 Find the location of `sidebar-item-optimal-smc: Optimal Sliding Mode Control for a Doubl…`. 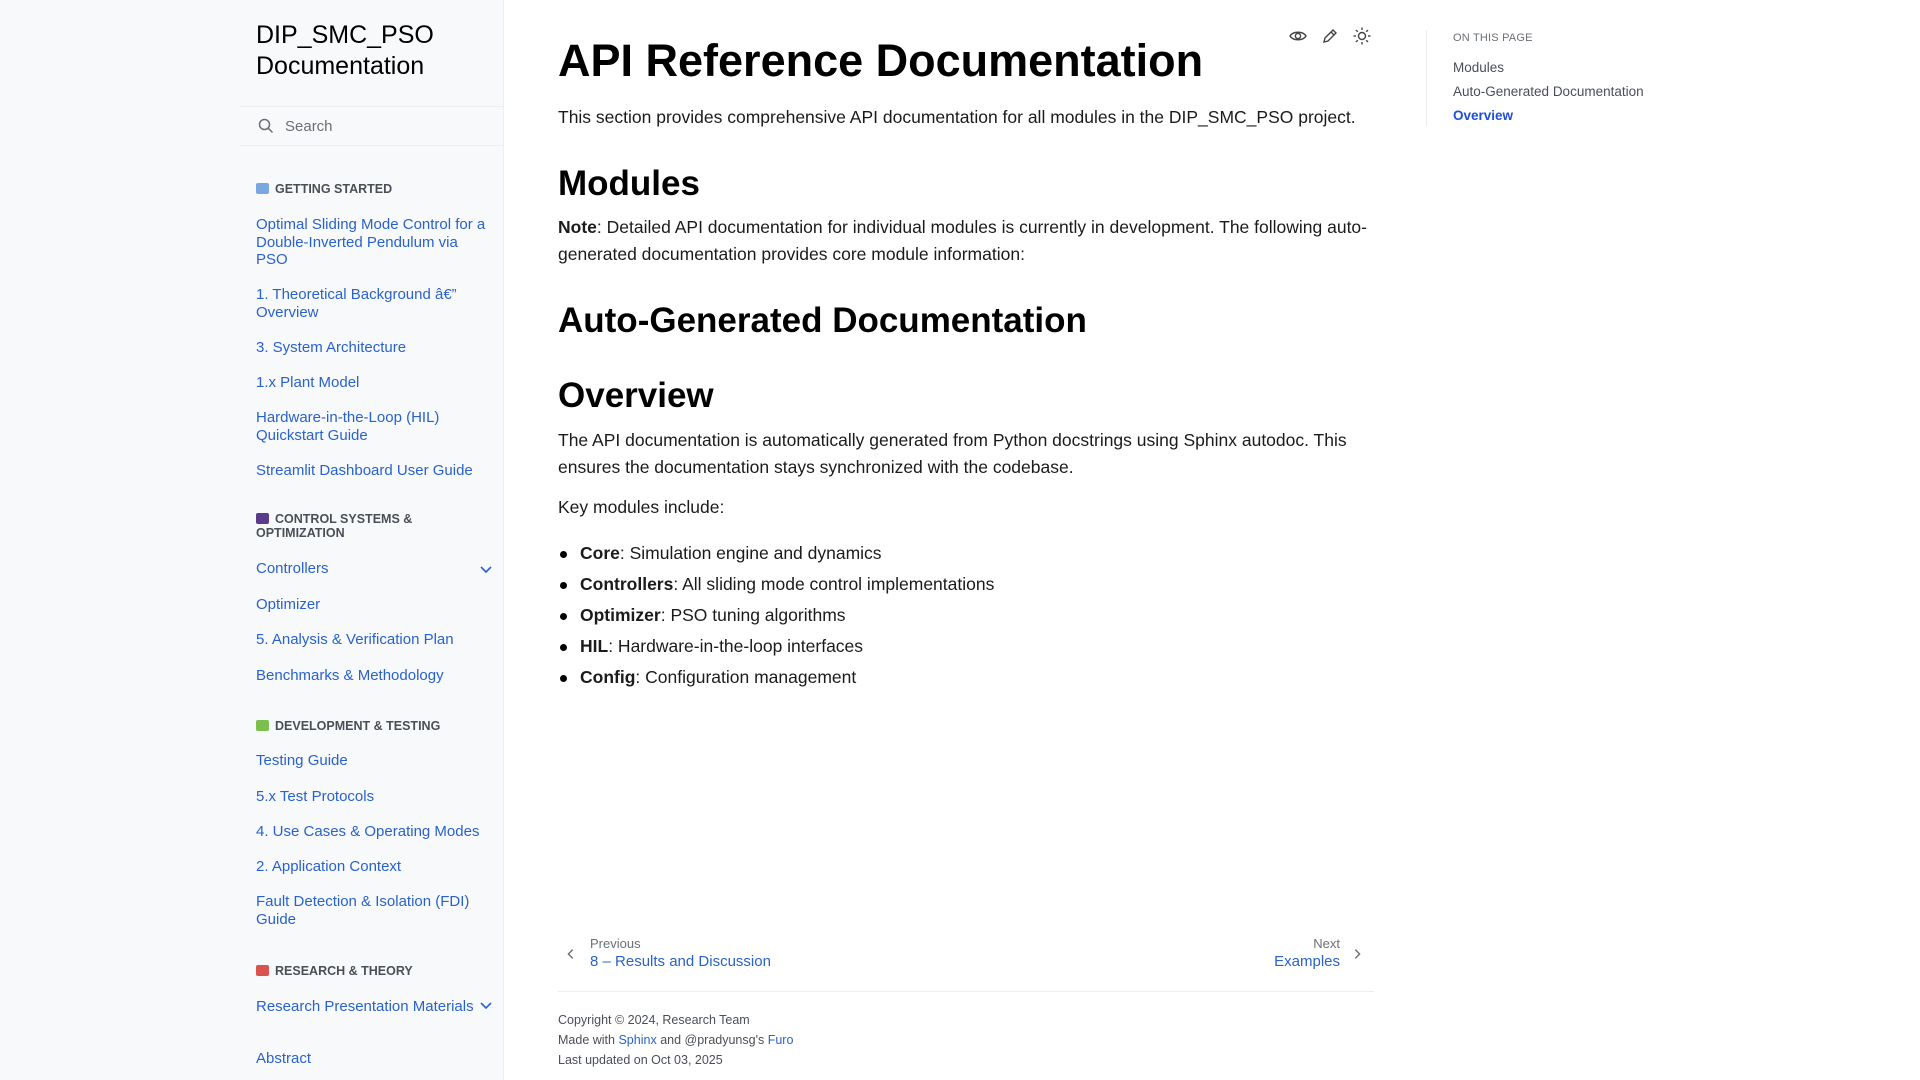

sidebar-item-optimal-smc: Optimal Sliding Mode Control for a Doubl… is located at coordinates (372, 242).